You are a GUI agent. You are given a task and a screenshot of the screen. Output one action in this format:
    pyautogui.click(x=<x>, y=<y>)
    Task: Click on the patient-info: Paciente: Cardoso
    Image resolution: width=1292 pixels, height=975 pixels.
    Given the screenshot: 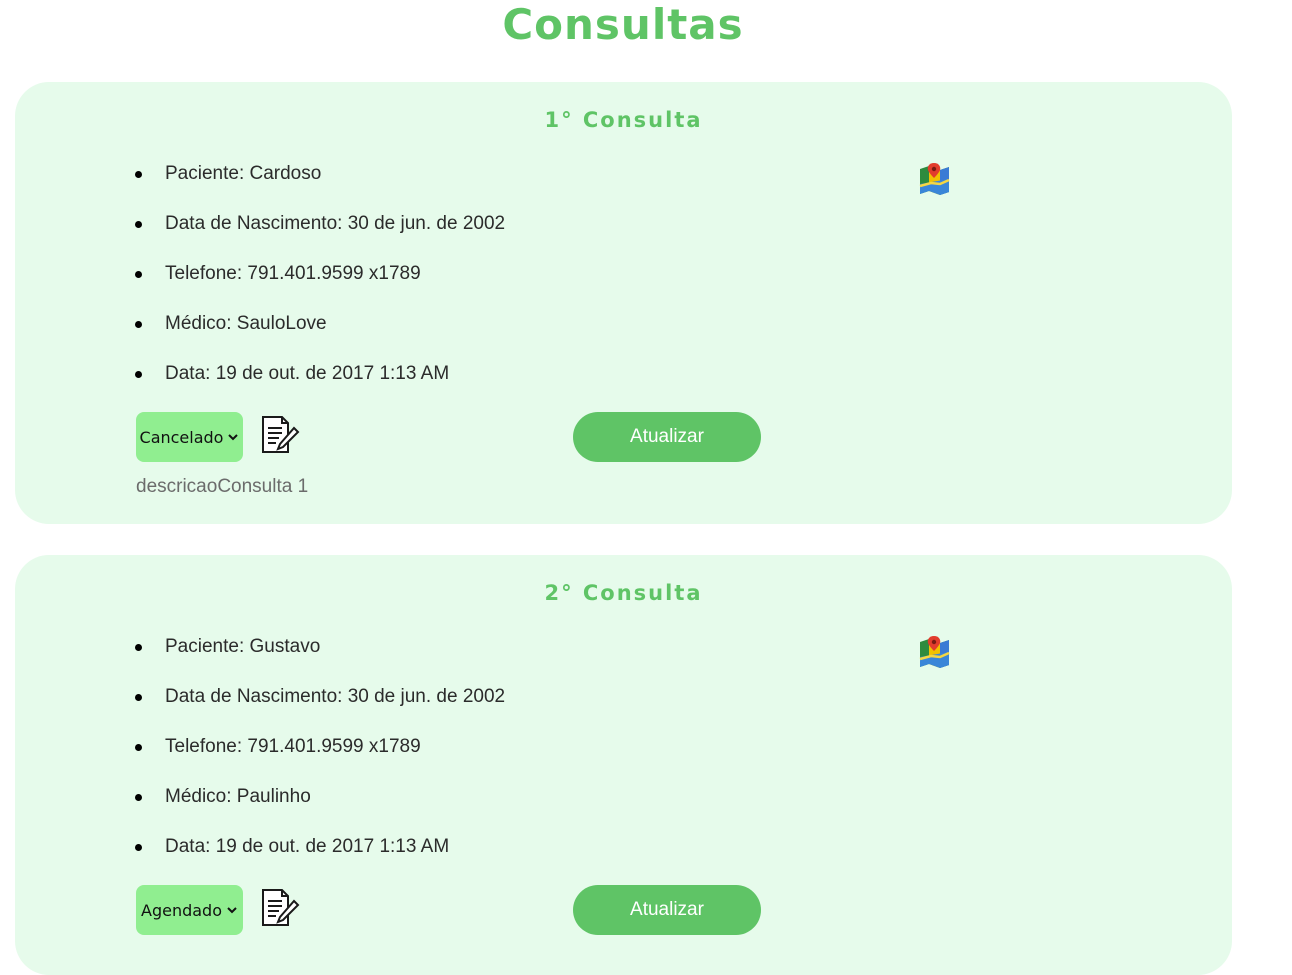 What is the action you would take?
    pyautogui.click(x=320, y=185)
    